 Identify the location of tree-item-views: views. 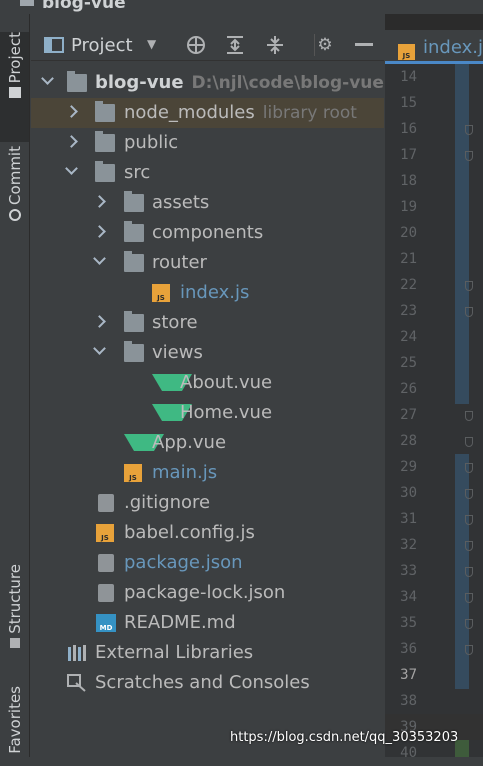
(207, 353).